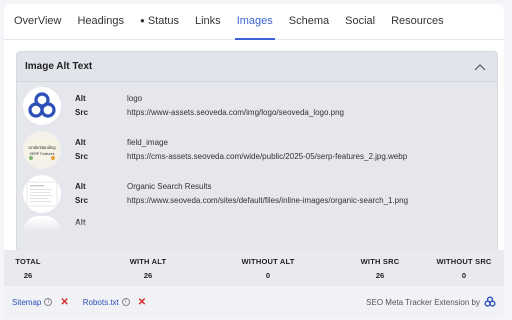 Image resolution: width=512 pixels, height=320 pixels. Describe the element at coordinates (148, 268) in the screenshot. I see `stat-with-alt: WITH ALT 26` at that location.